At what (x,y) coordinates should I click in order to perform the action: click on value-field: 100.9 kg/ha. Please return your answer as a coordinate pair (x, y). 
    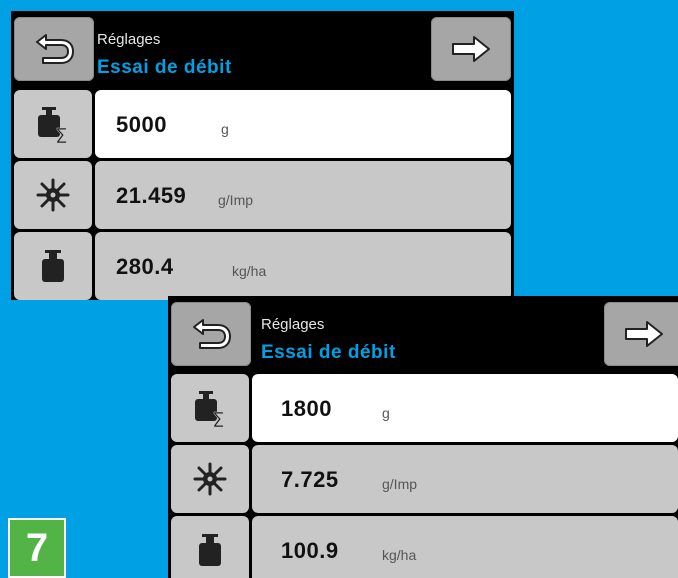
    Looking at the image, I should click on (465, 547).